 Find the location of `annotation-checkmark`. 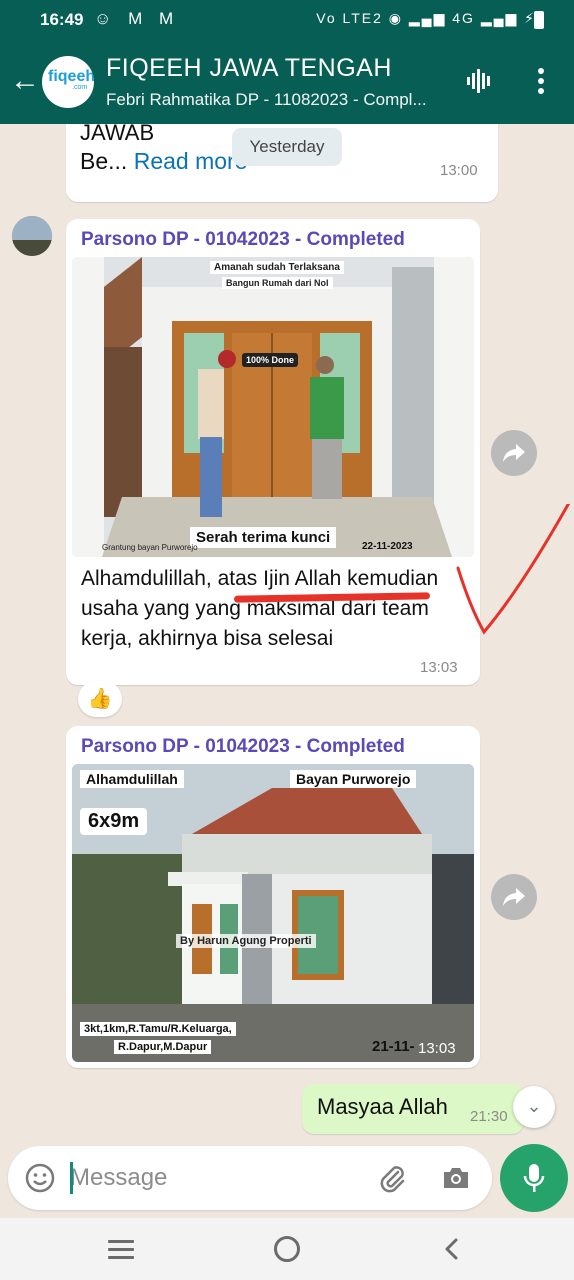

annotation-checkmark is located at coordinates (513, 569).